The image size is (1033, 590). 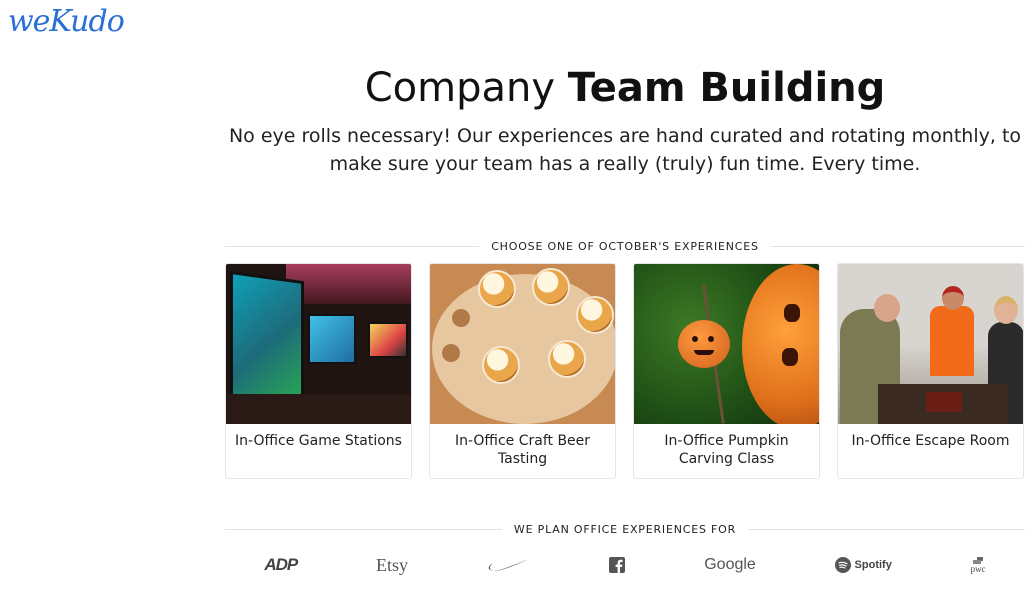 What do you see at coordinates (318, 441) in the screenshot?
I see `experience-card-title: In-Office Game Stations` at bounding box center [318, 441].